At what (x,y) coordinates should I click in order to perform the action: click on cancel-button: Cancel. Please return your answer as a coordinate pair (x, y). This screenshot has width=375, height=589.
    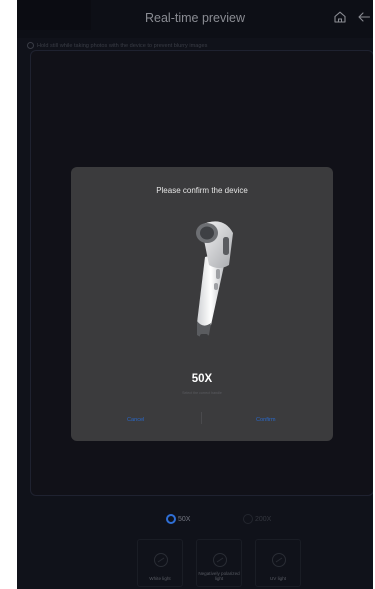
    Looking at the image, I should click on (135, 420).